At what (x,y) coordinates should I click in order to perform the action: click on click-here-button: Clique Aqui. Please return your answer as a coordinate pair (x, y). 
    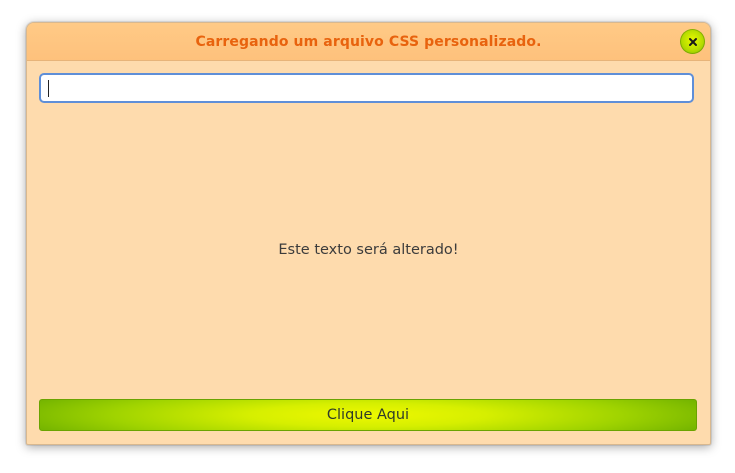
    Looking at the image, I should click on (368, 415).